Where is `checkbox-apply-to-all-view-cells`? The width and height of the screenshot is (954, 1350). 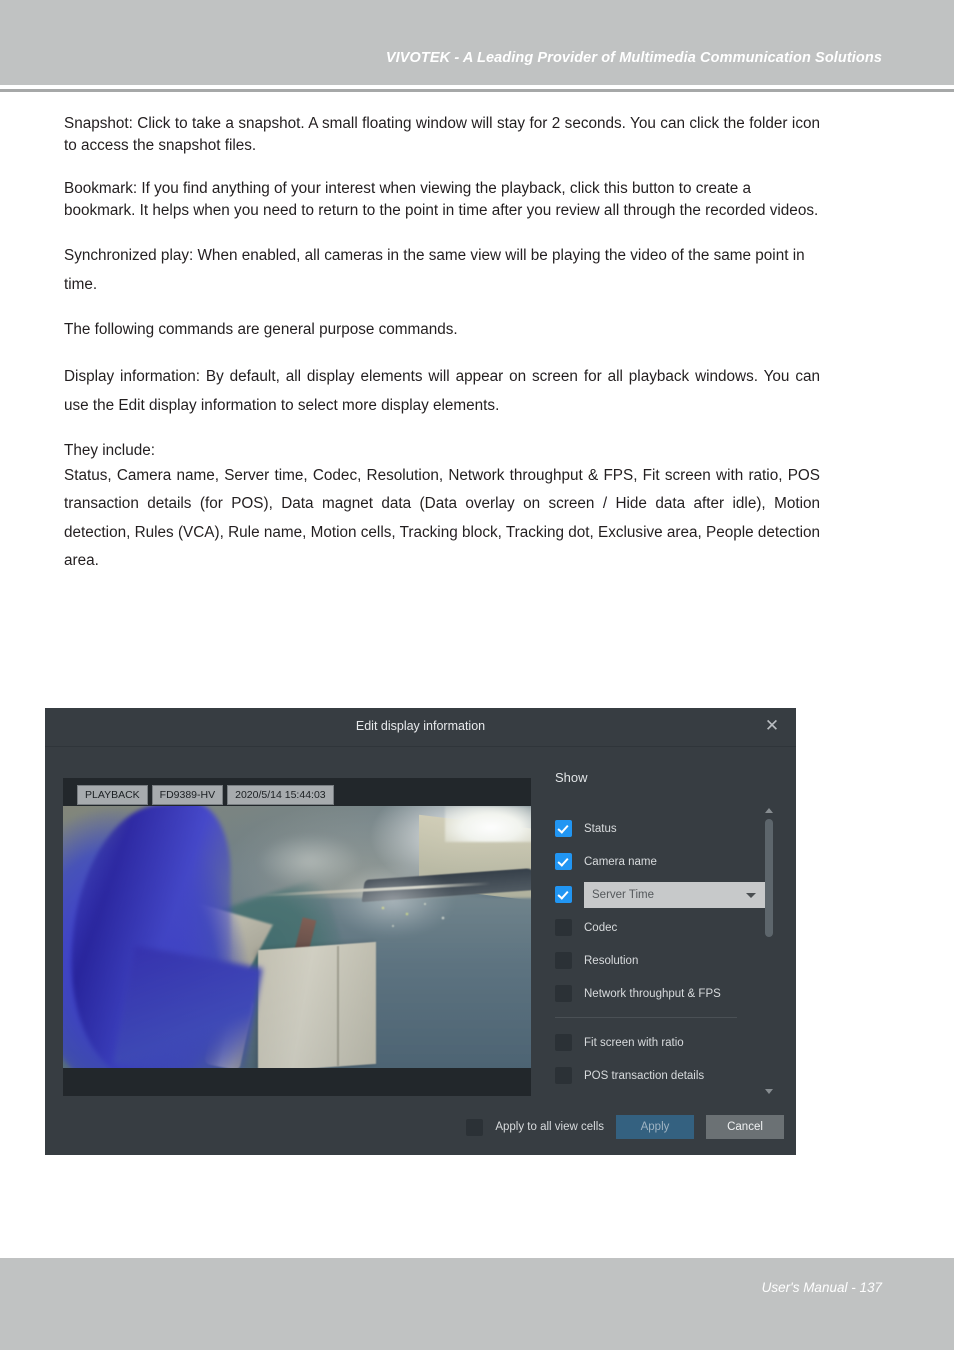
checkbox-apply-to-all-view-cells is located at coordinates (475, 1127).